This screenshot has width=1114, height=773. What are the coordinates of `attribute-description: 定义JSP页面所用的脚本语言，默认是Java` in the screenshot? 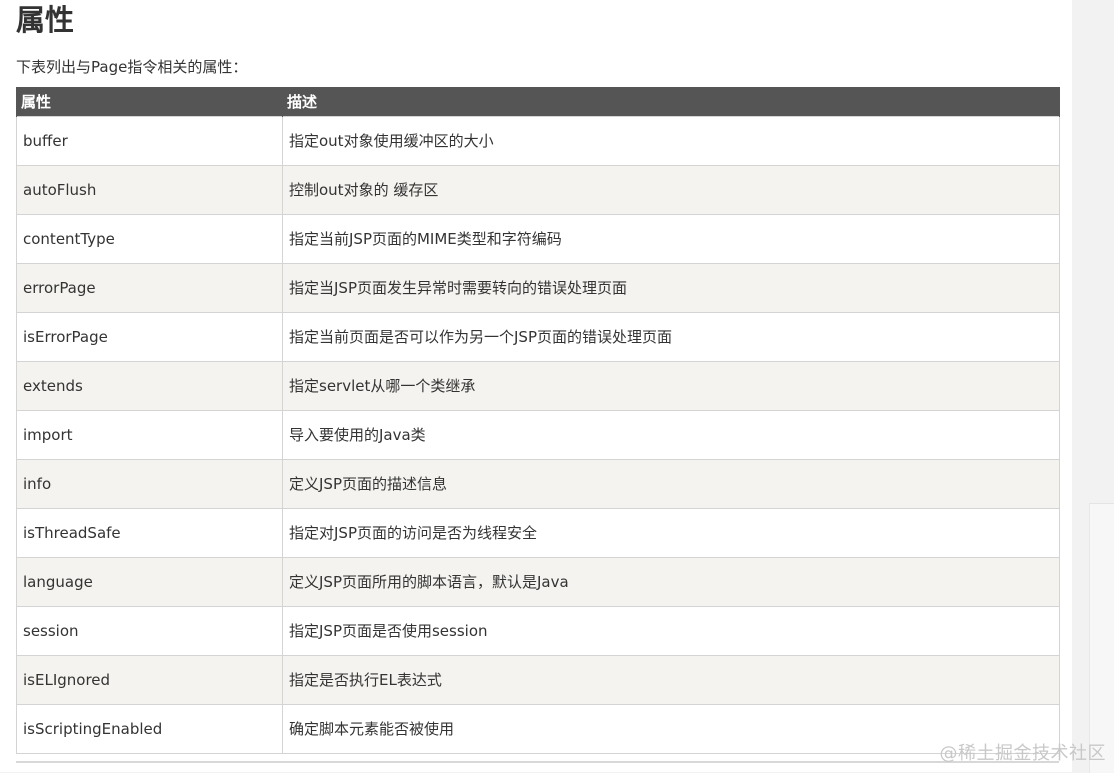 It's located at (671, 582).